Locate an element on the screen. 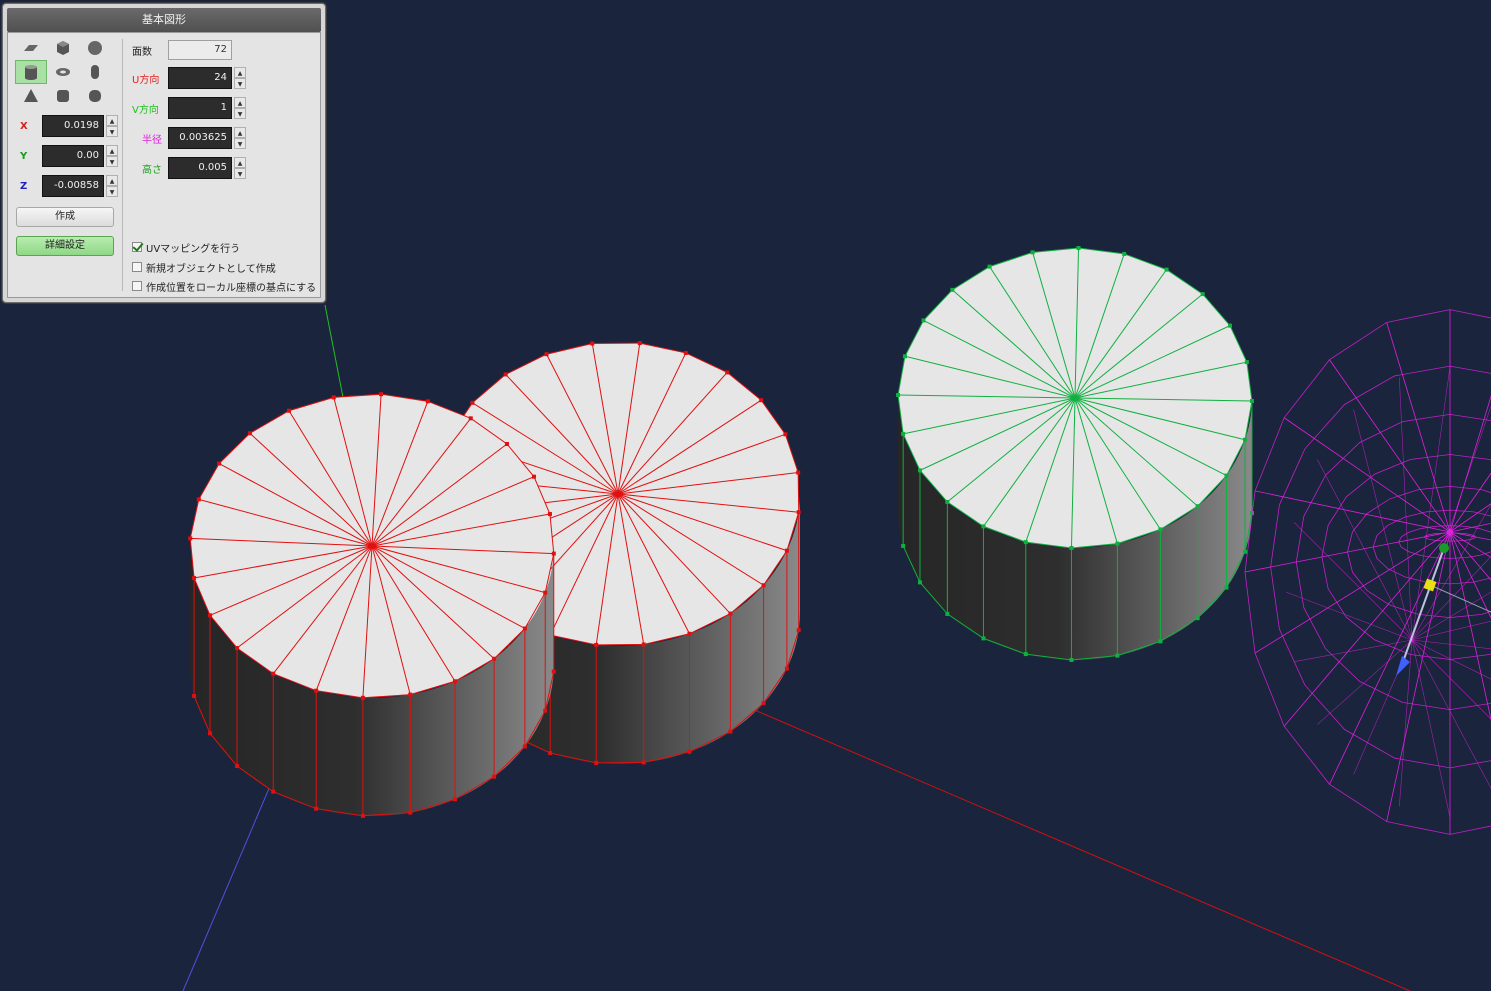  z-spinner: ▲ ▼ is located at coordinates (112, 186).